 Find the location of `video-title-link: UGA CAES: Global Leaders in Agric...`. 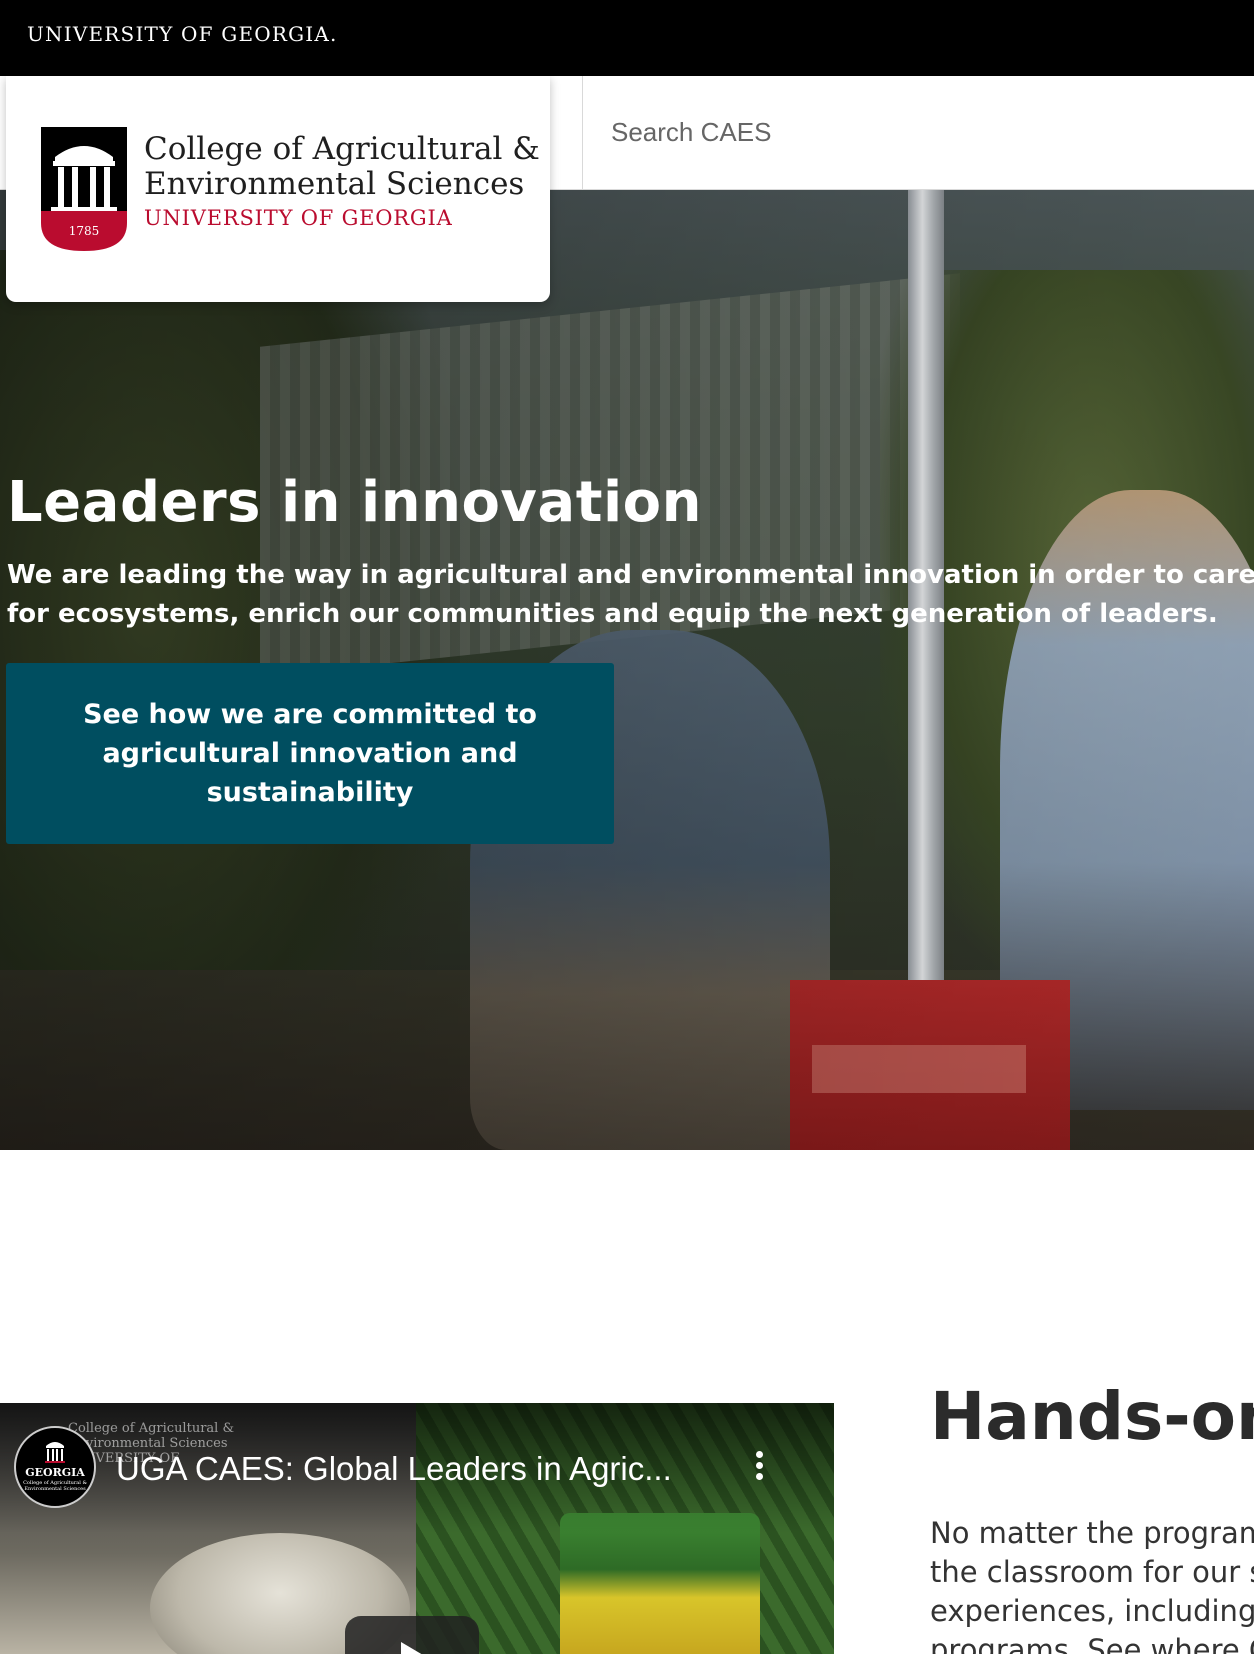

video-title-link: UGA CAES: Global Leaders in Agric... is located at coordinates (394, 1469).